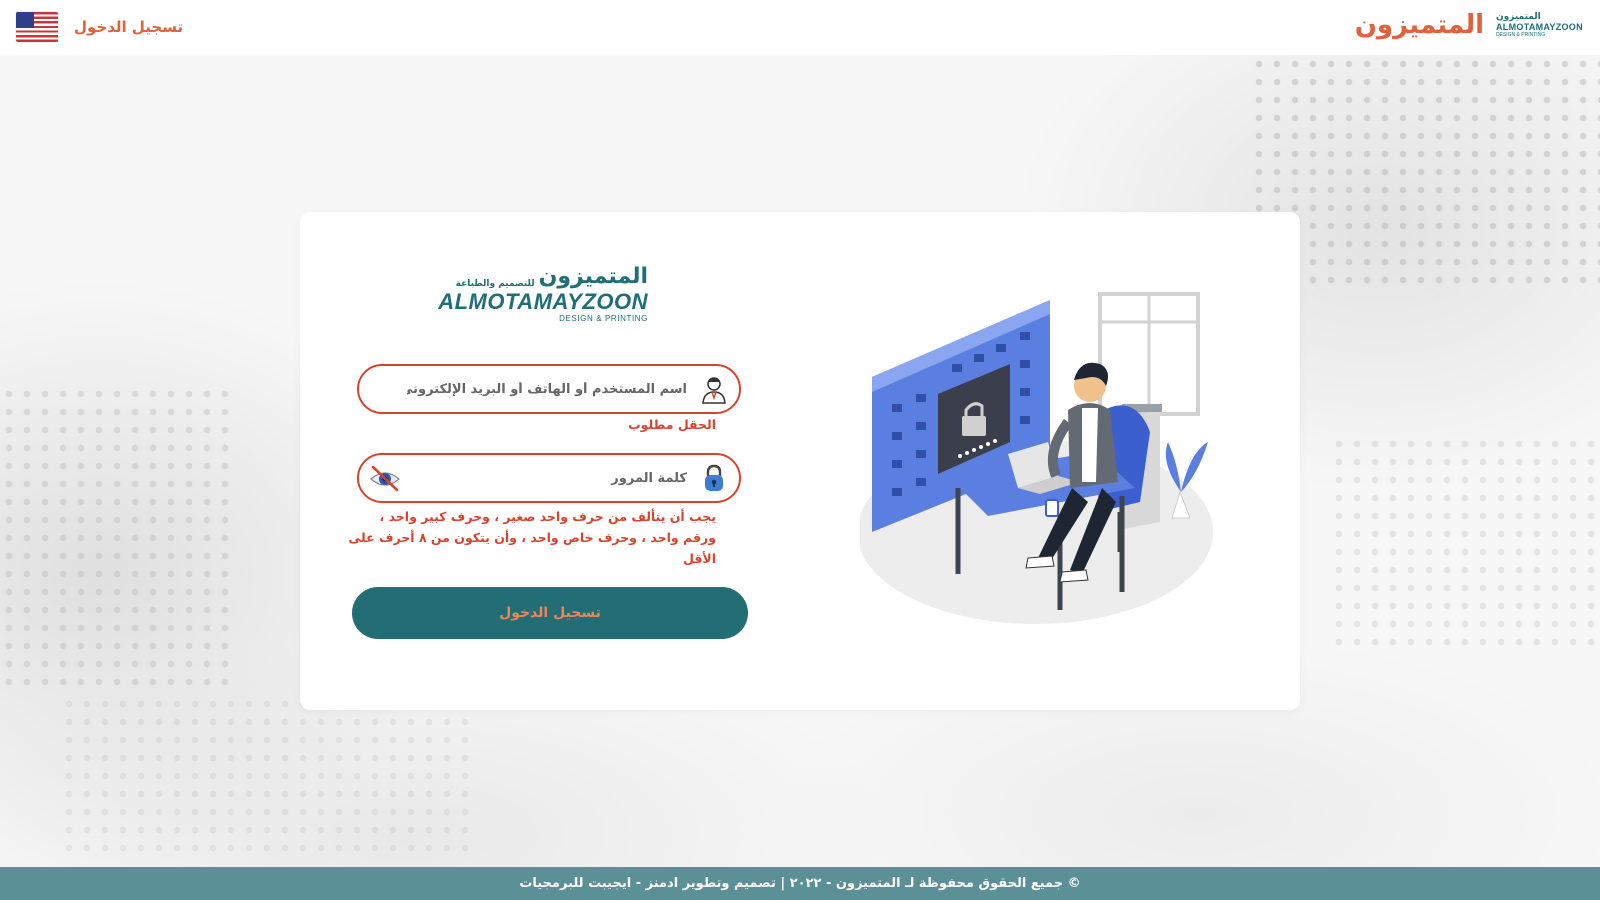 The image size is (1600, 900). I want to click on password-error-line-3: الأقل, so click(699, 558).